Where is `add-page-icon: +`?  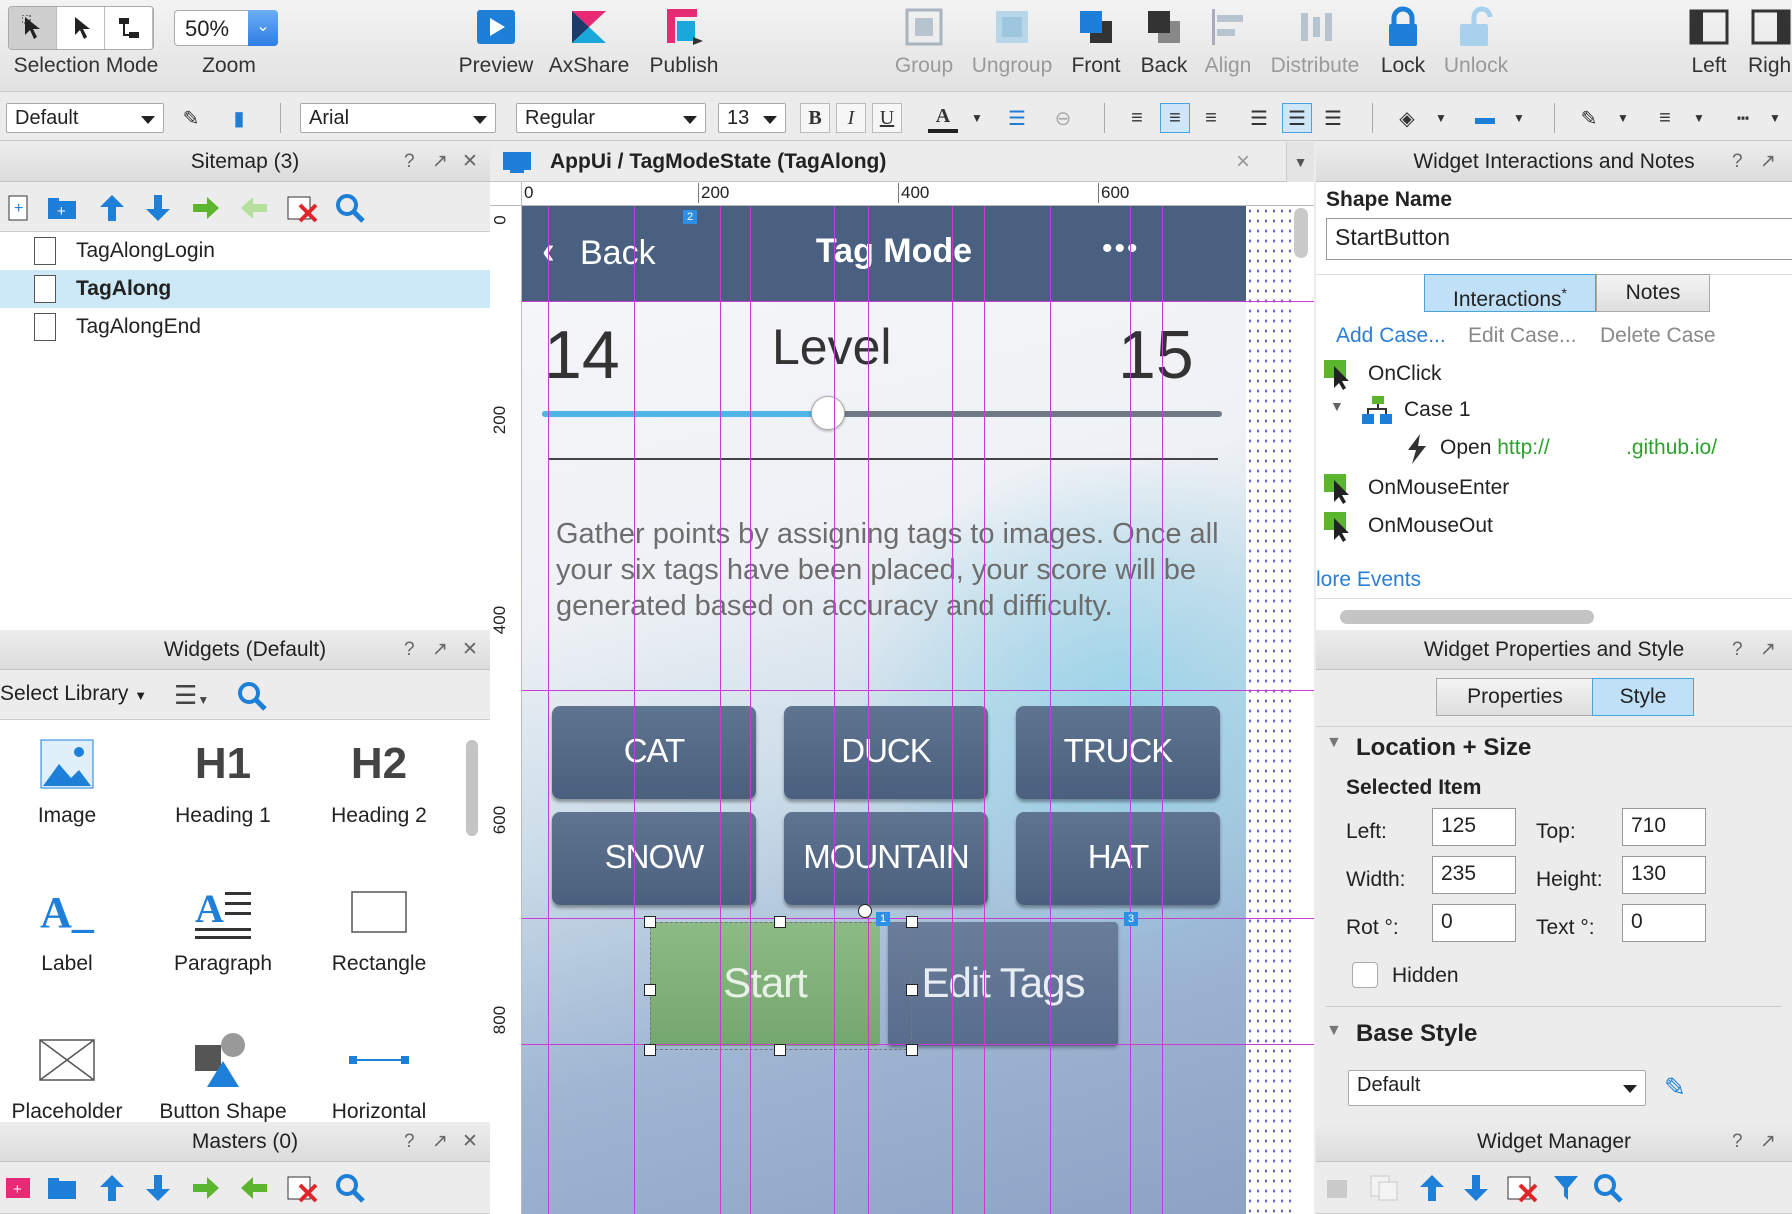
add-page-icon: + is located at coordinates (18, 208).